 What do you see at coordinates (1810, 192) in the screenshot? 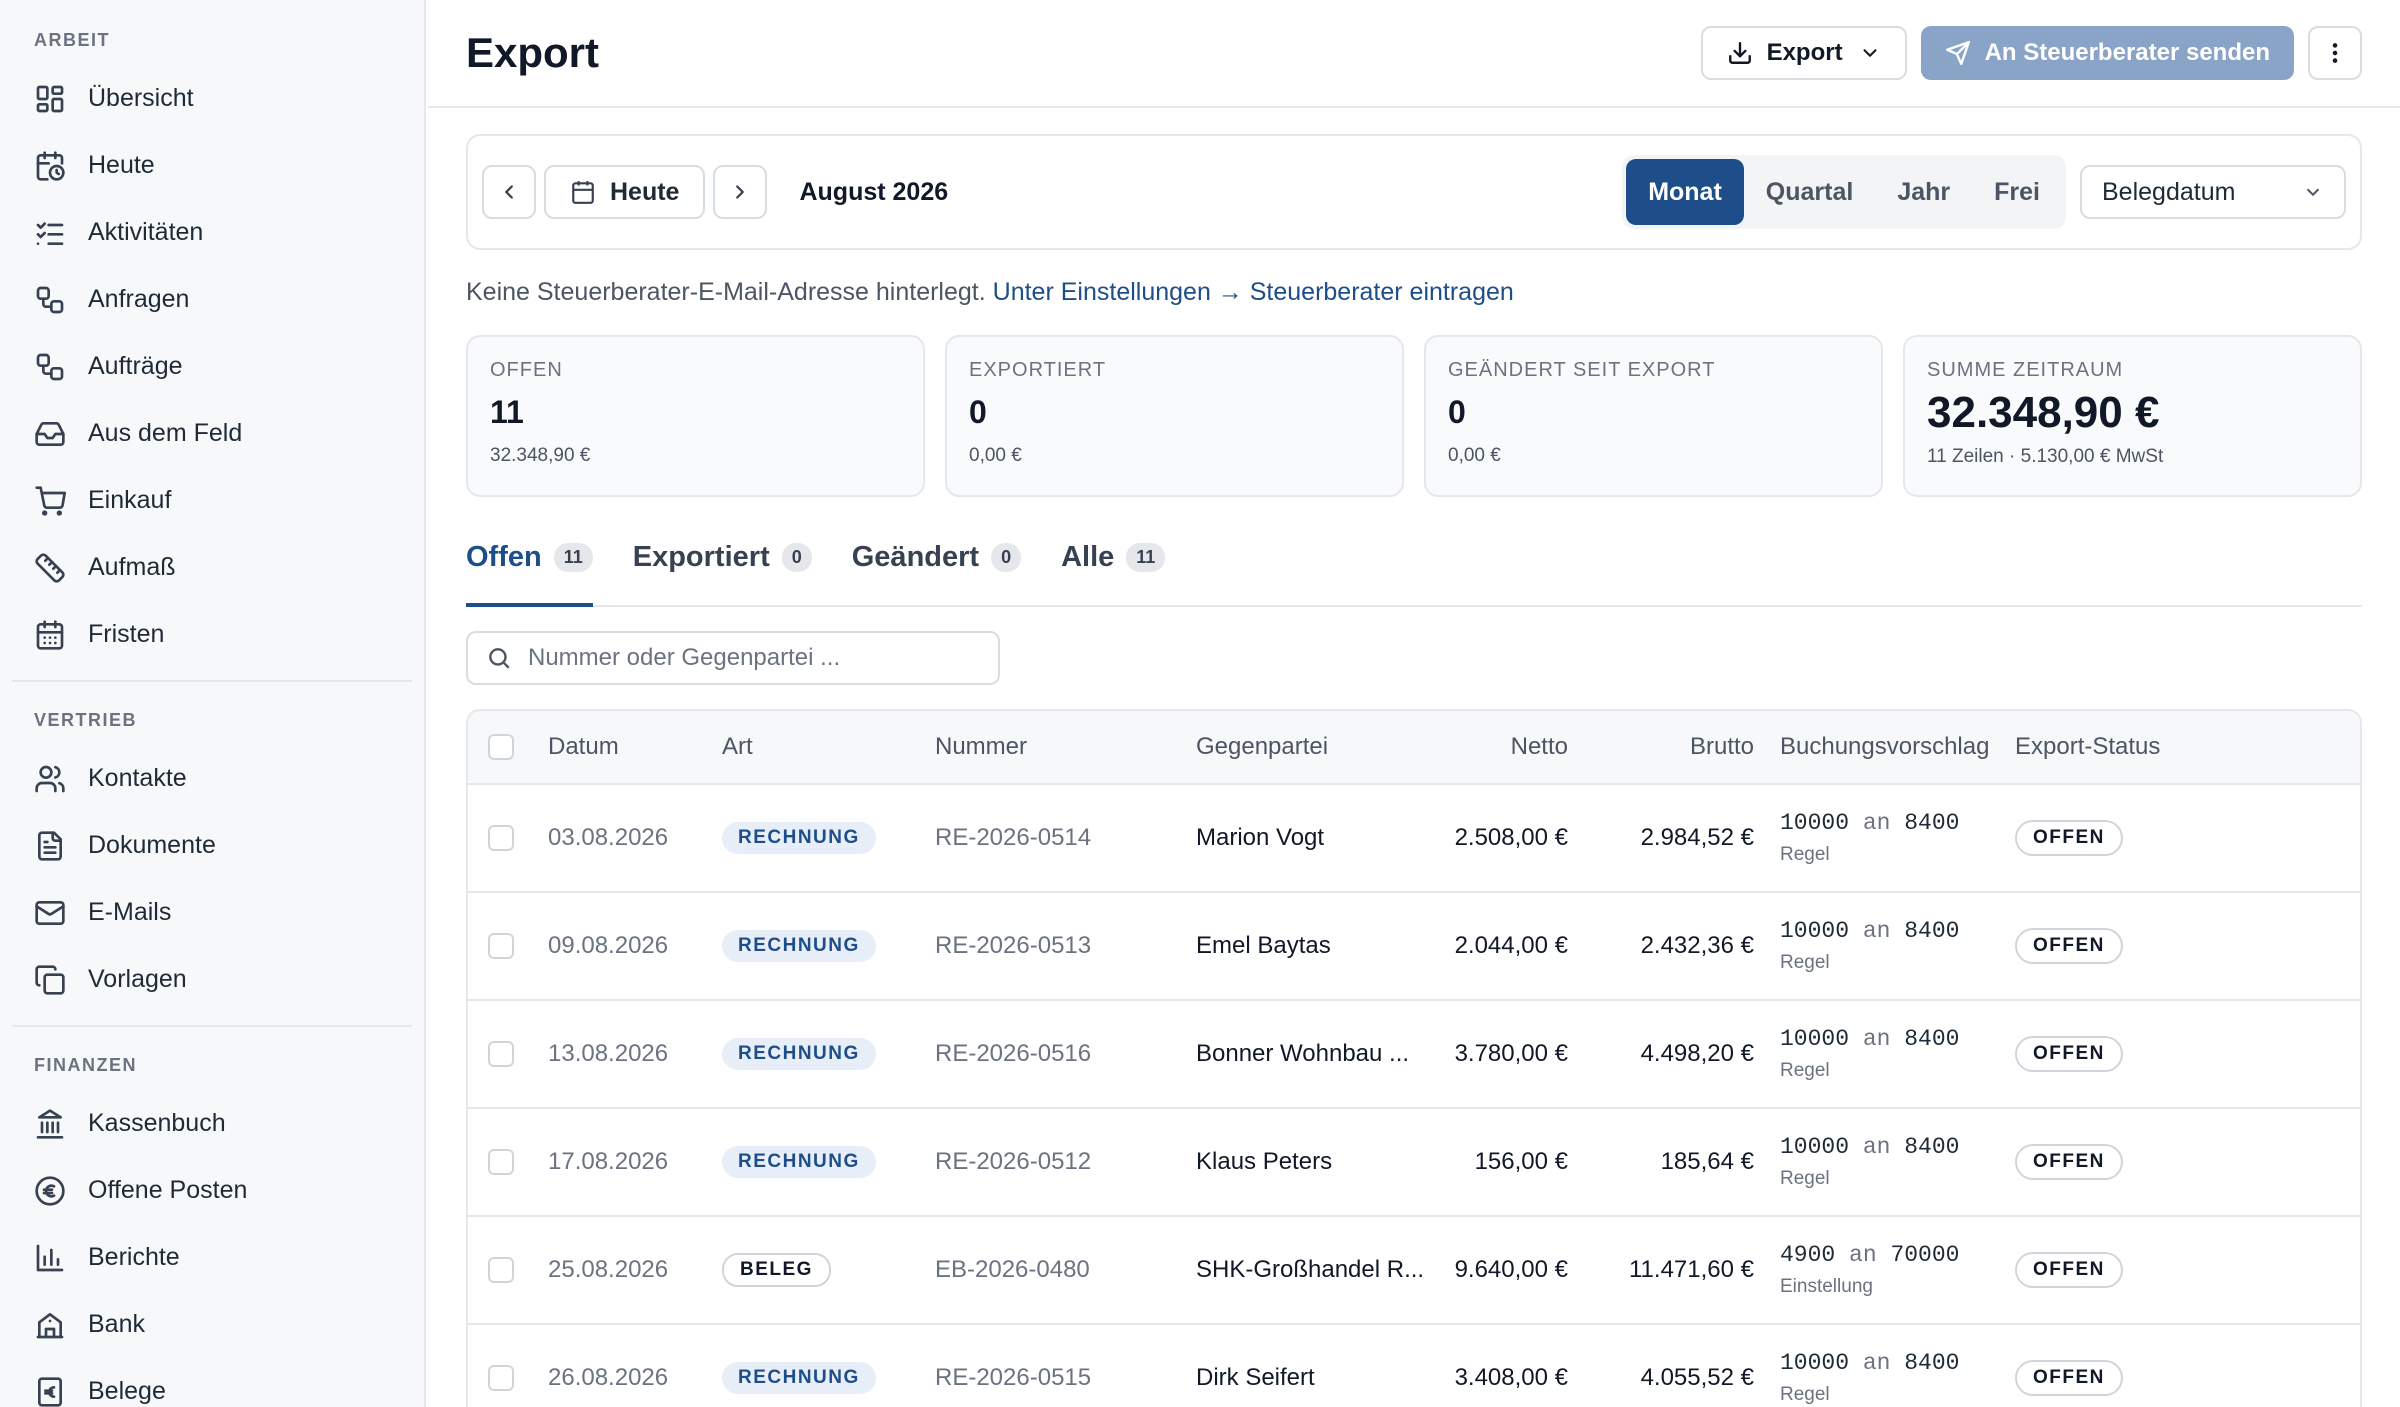
I see `segment-quartal: Quartal` at bounding box center [1810, 192].